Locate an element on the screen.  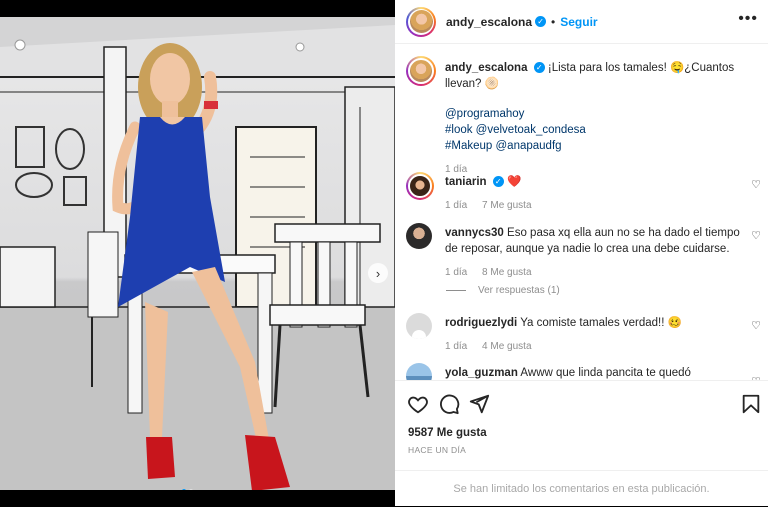
comment-text: Awww que linda pancita te quedó is located at coordinates (605, 373).